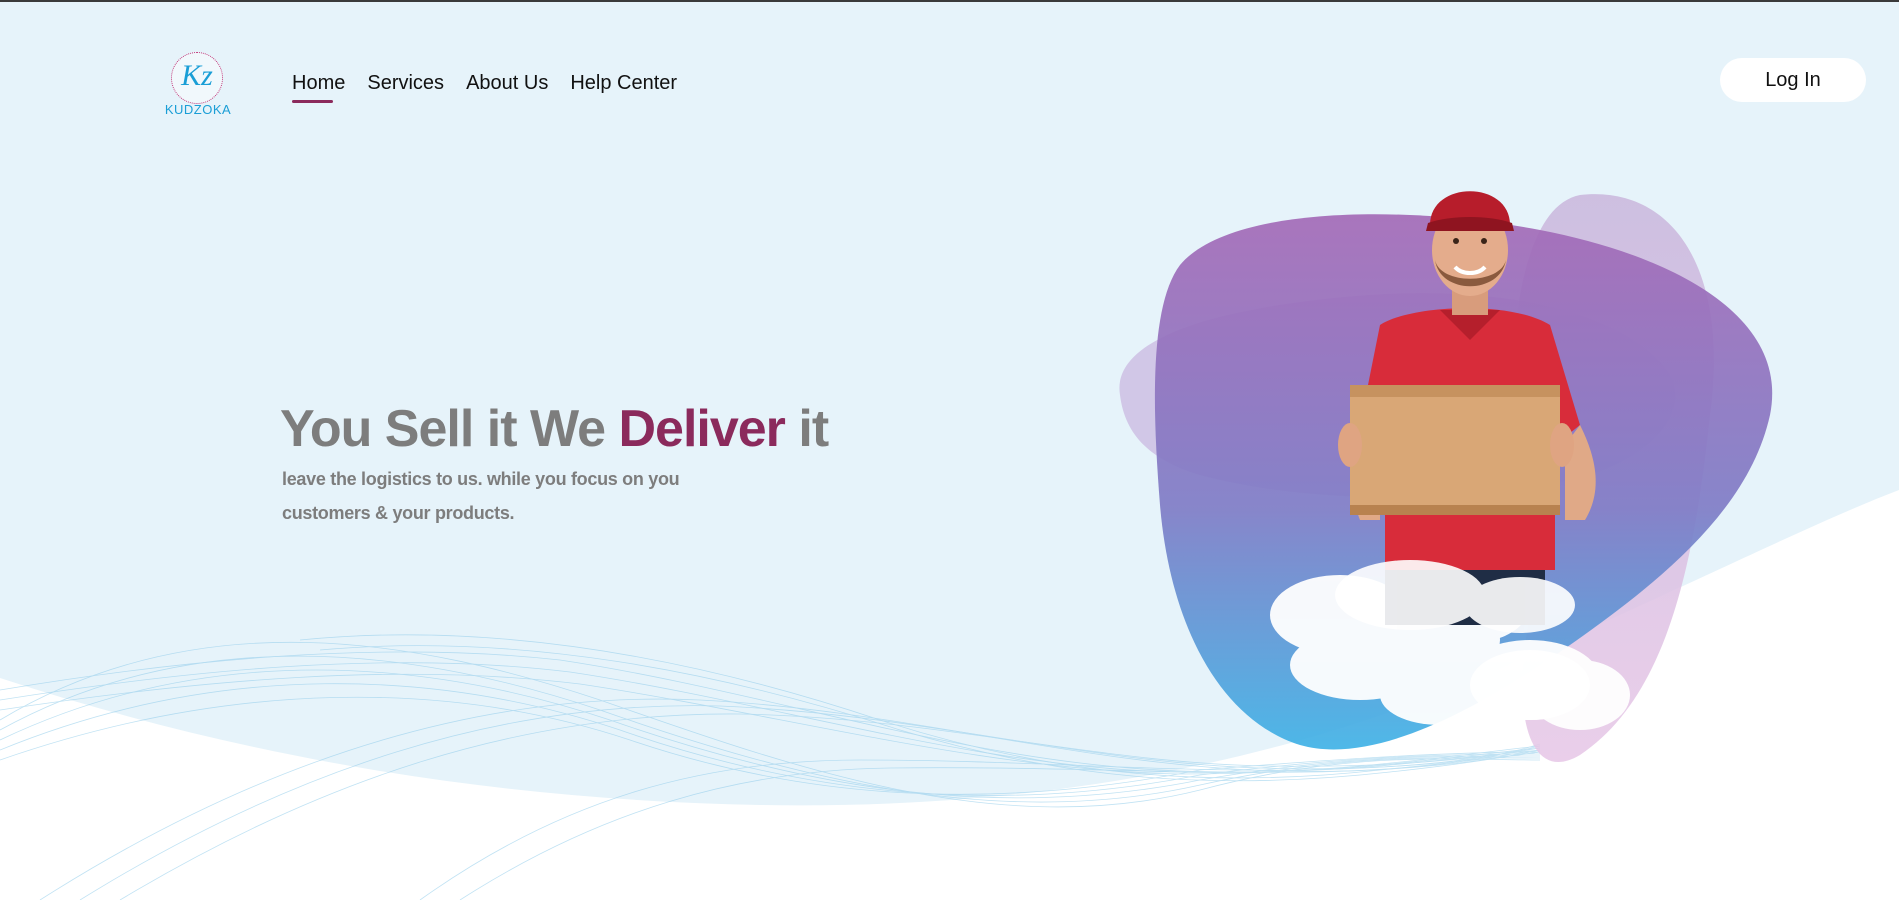  I want to click on headline-part2: it, so click(806, 429).